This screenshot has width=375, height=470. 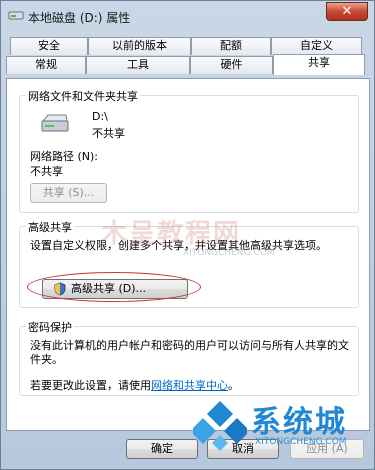 I want to click on network-sharing-center-link: 网络和共享中心, so click(x=189, y=385).